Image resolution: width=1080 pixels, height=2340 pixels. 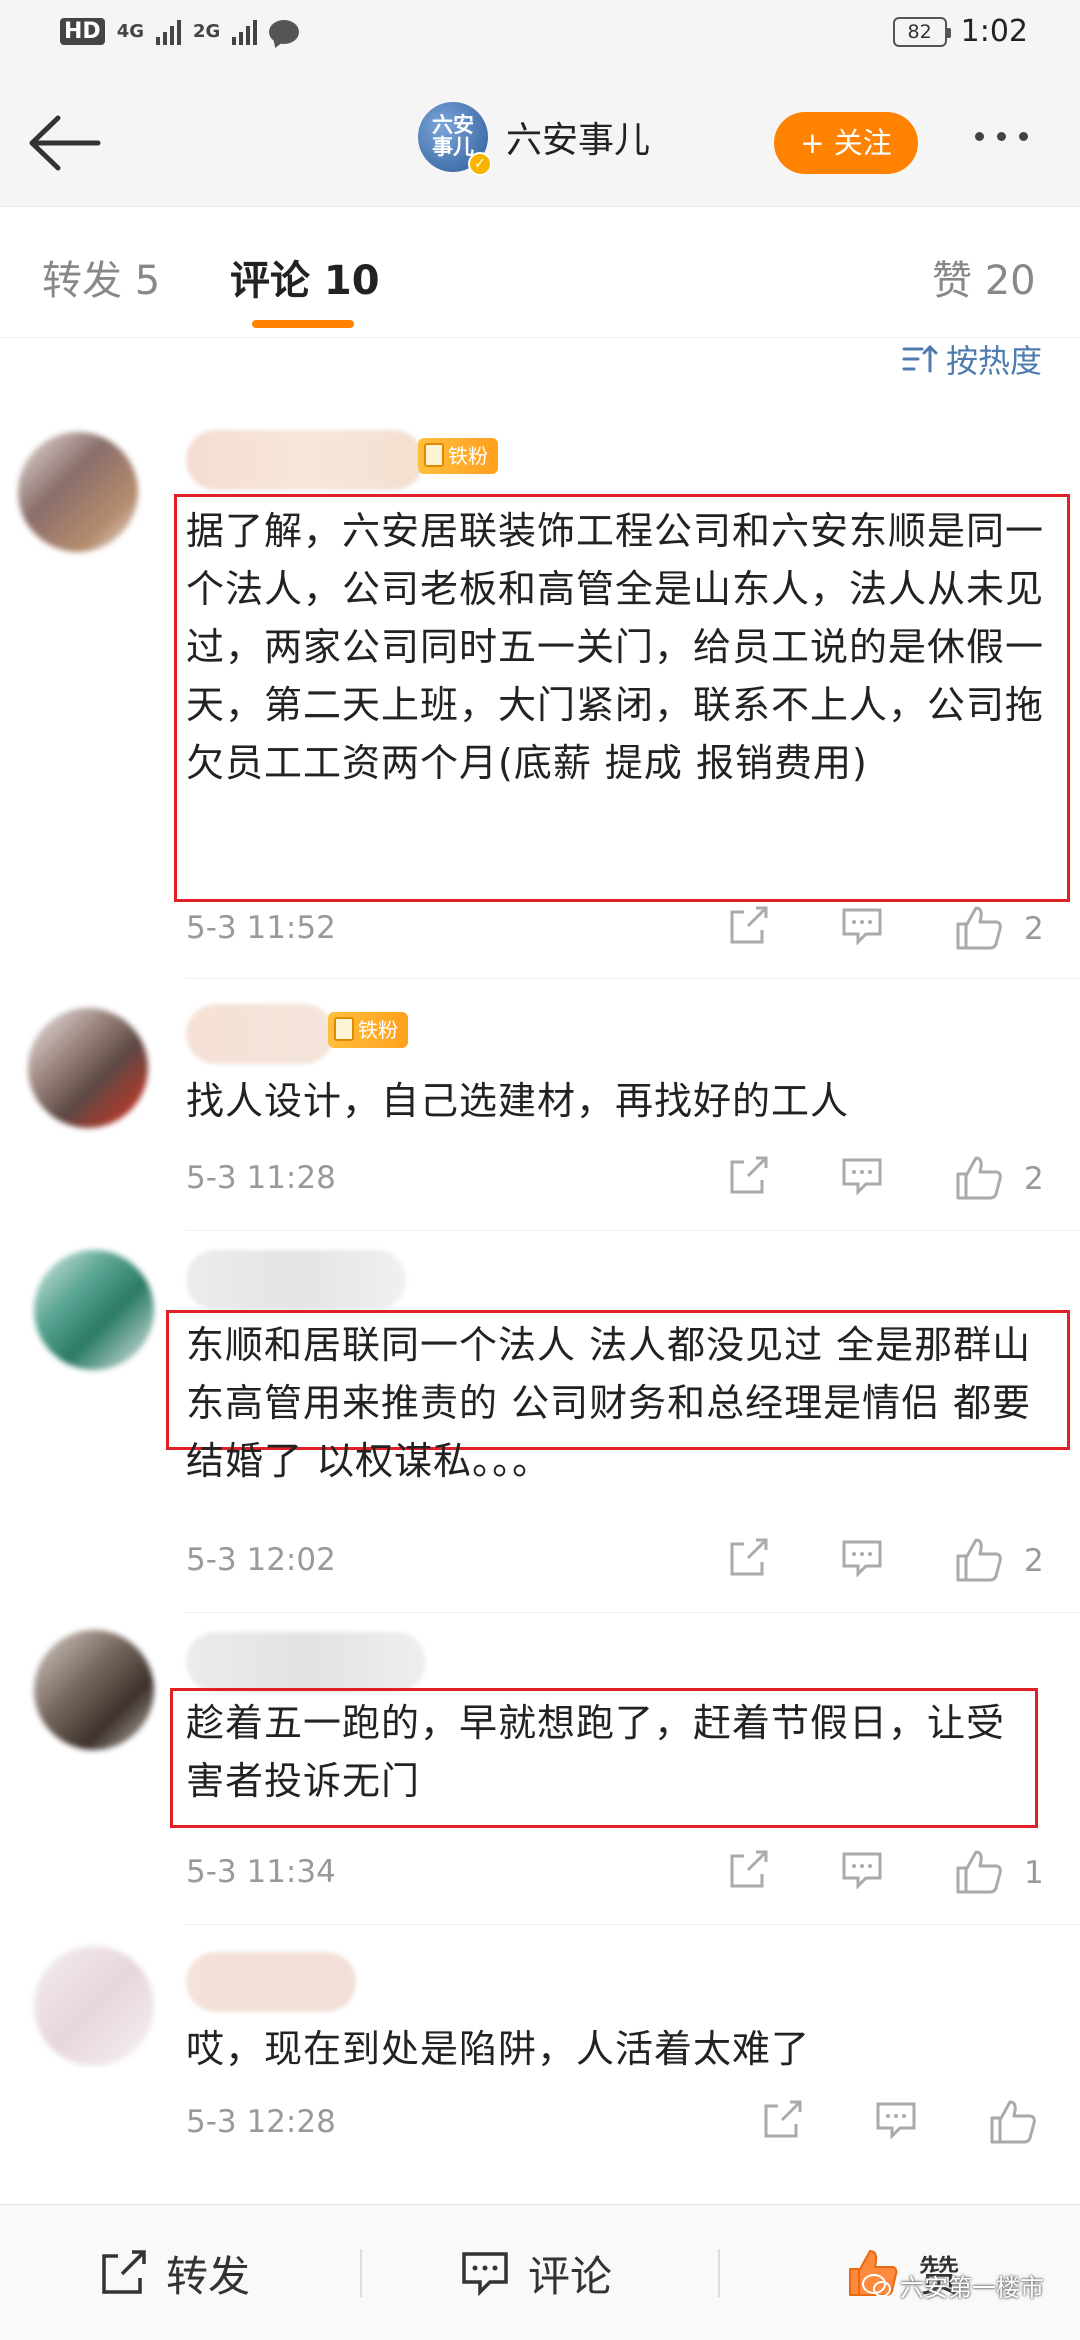 What do you see at coordinates (1034, 1873) in the screenshot?
I see `like-count: 1` at bounding box center [1034, 1873].